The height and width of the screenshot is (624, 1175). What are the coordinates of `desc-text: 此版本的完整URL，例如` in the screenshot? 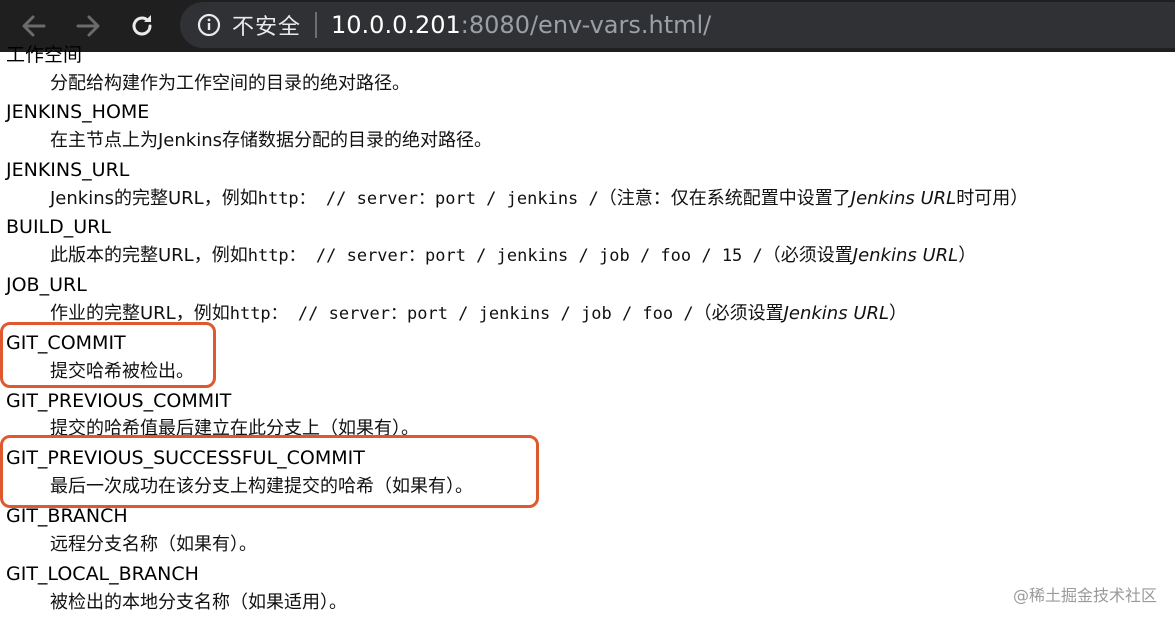 It's located at (149, 255).